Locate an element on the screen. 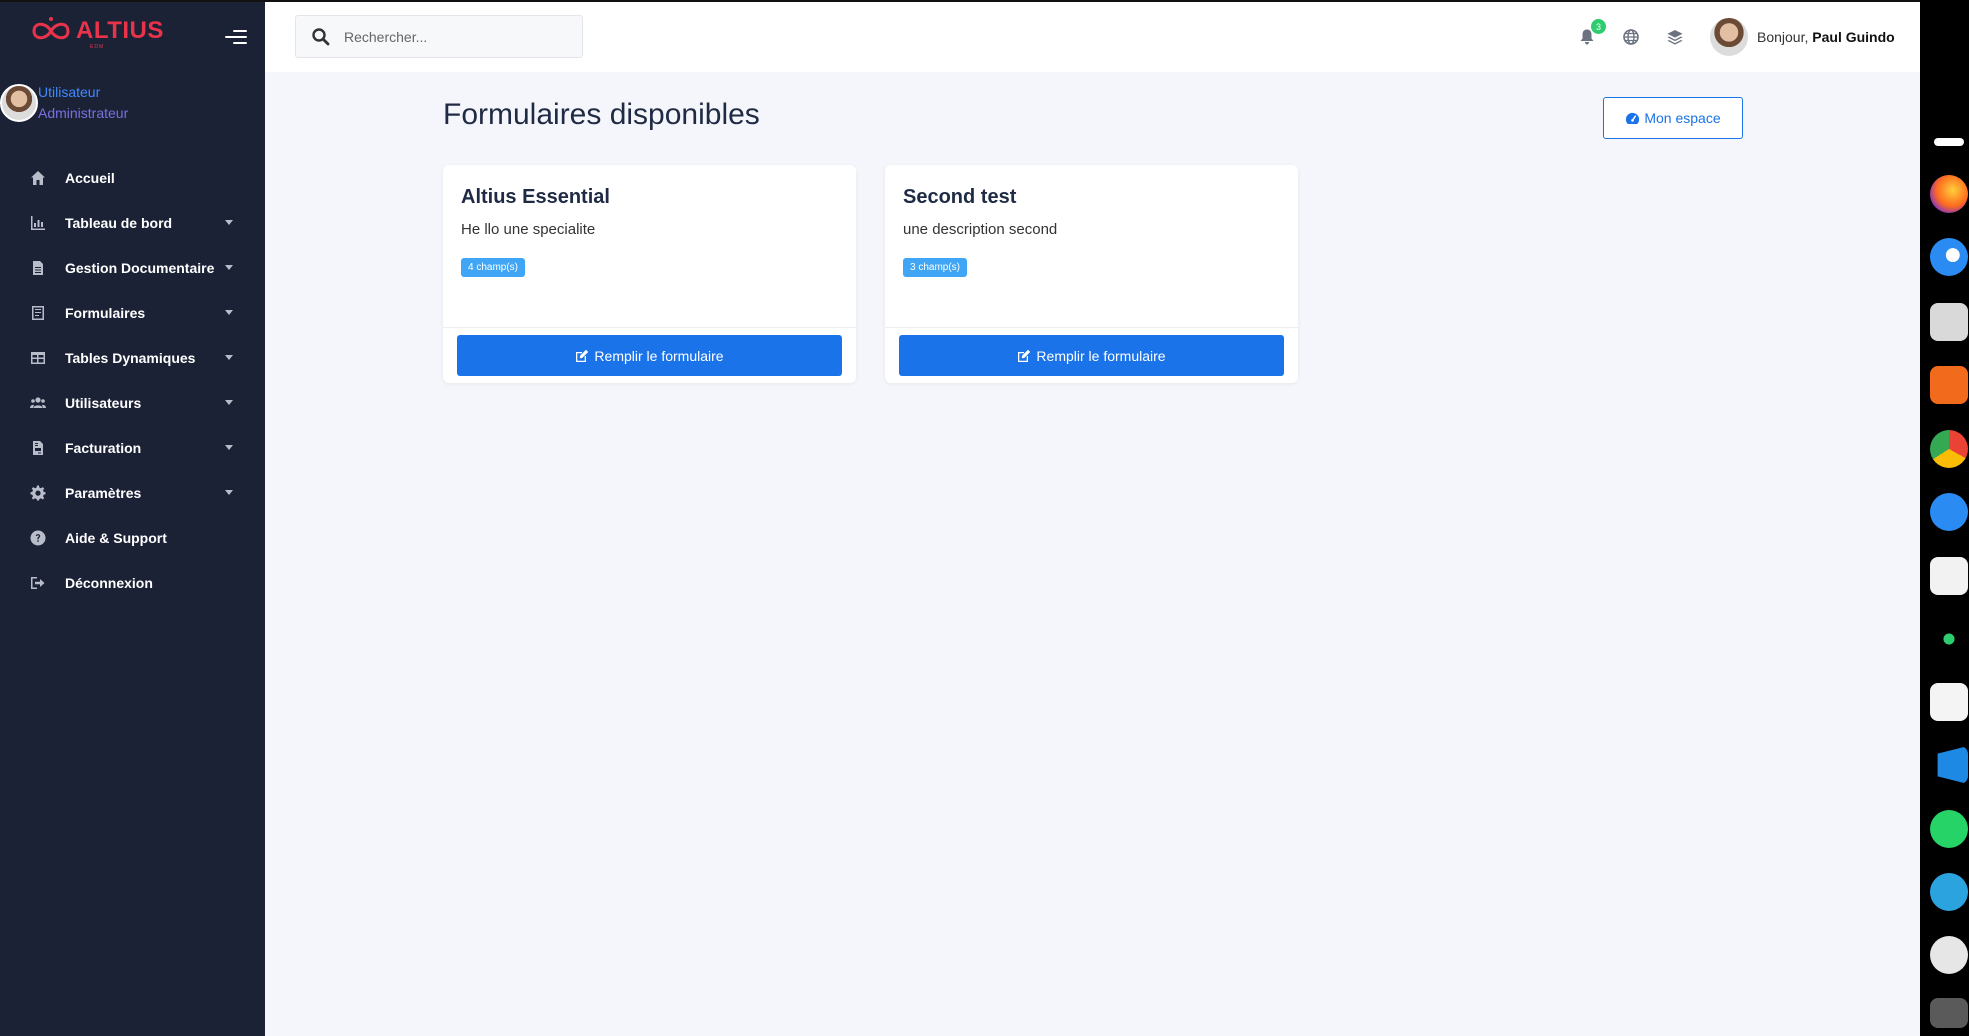 The width and height of the screenshot is (1969, 1036). sidebar-item-utilisateurs: Utilisateurs is located at coordinates (132, 402).